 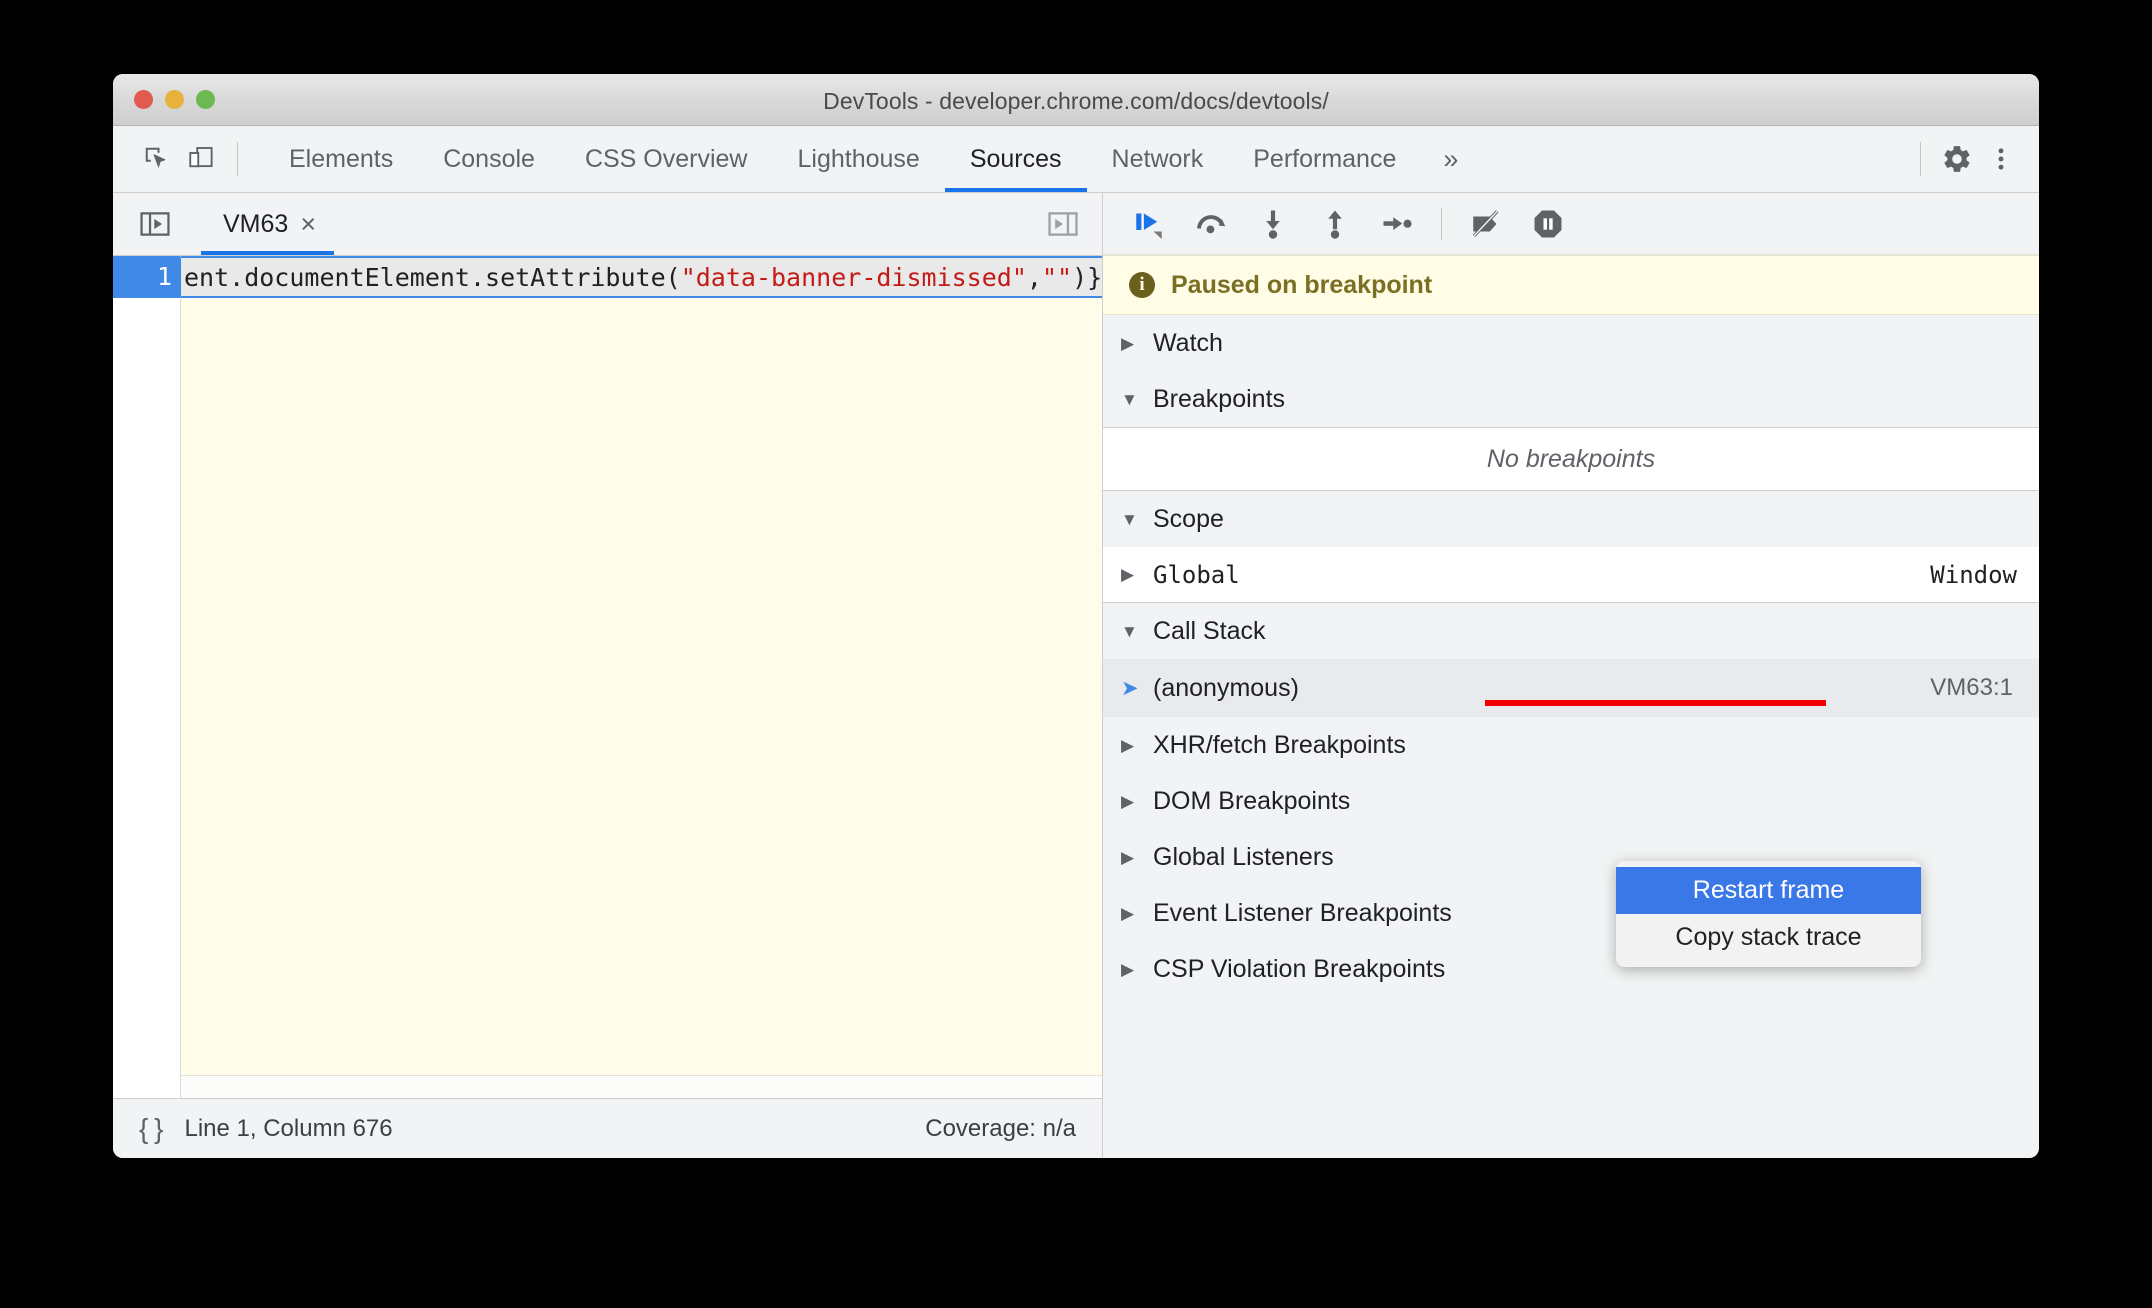 What do you see at coordinates (1188, 342) in the screenshot?
I see `section-watch-label: Watch` at bounding box center [1188, 342].